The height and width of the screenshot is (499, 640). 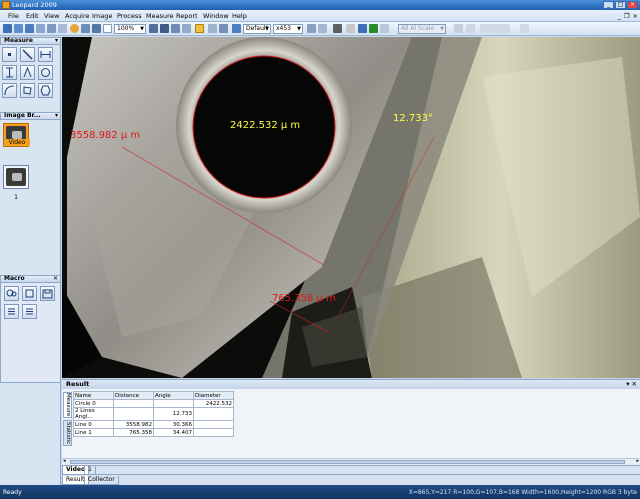 I want to click on print-icon, so click(x=51, y=28).